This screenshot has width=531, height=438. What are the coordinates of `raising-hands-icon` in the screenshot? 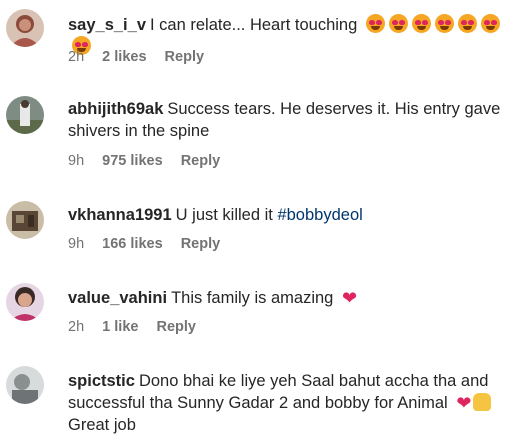 It's located at (482, 402).